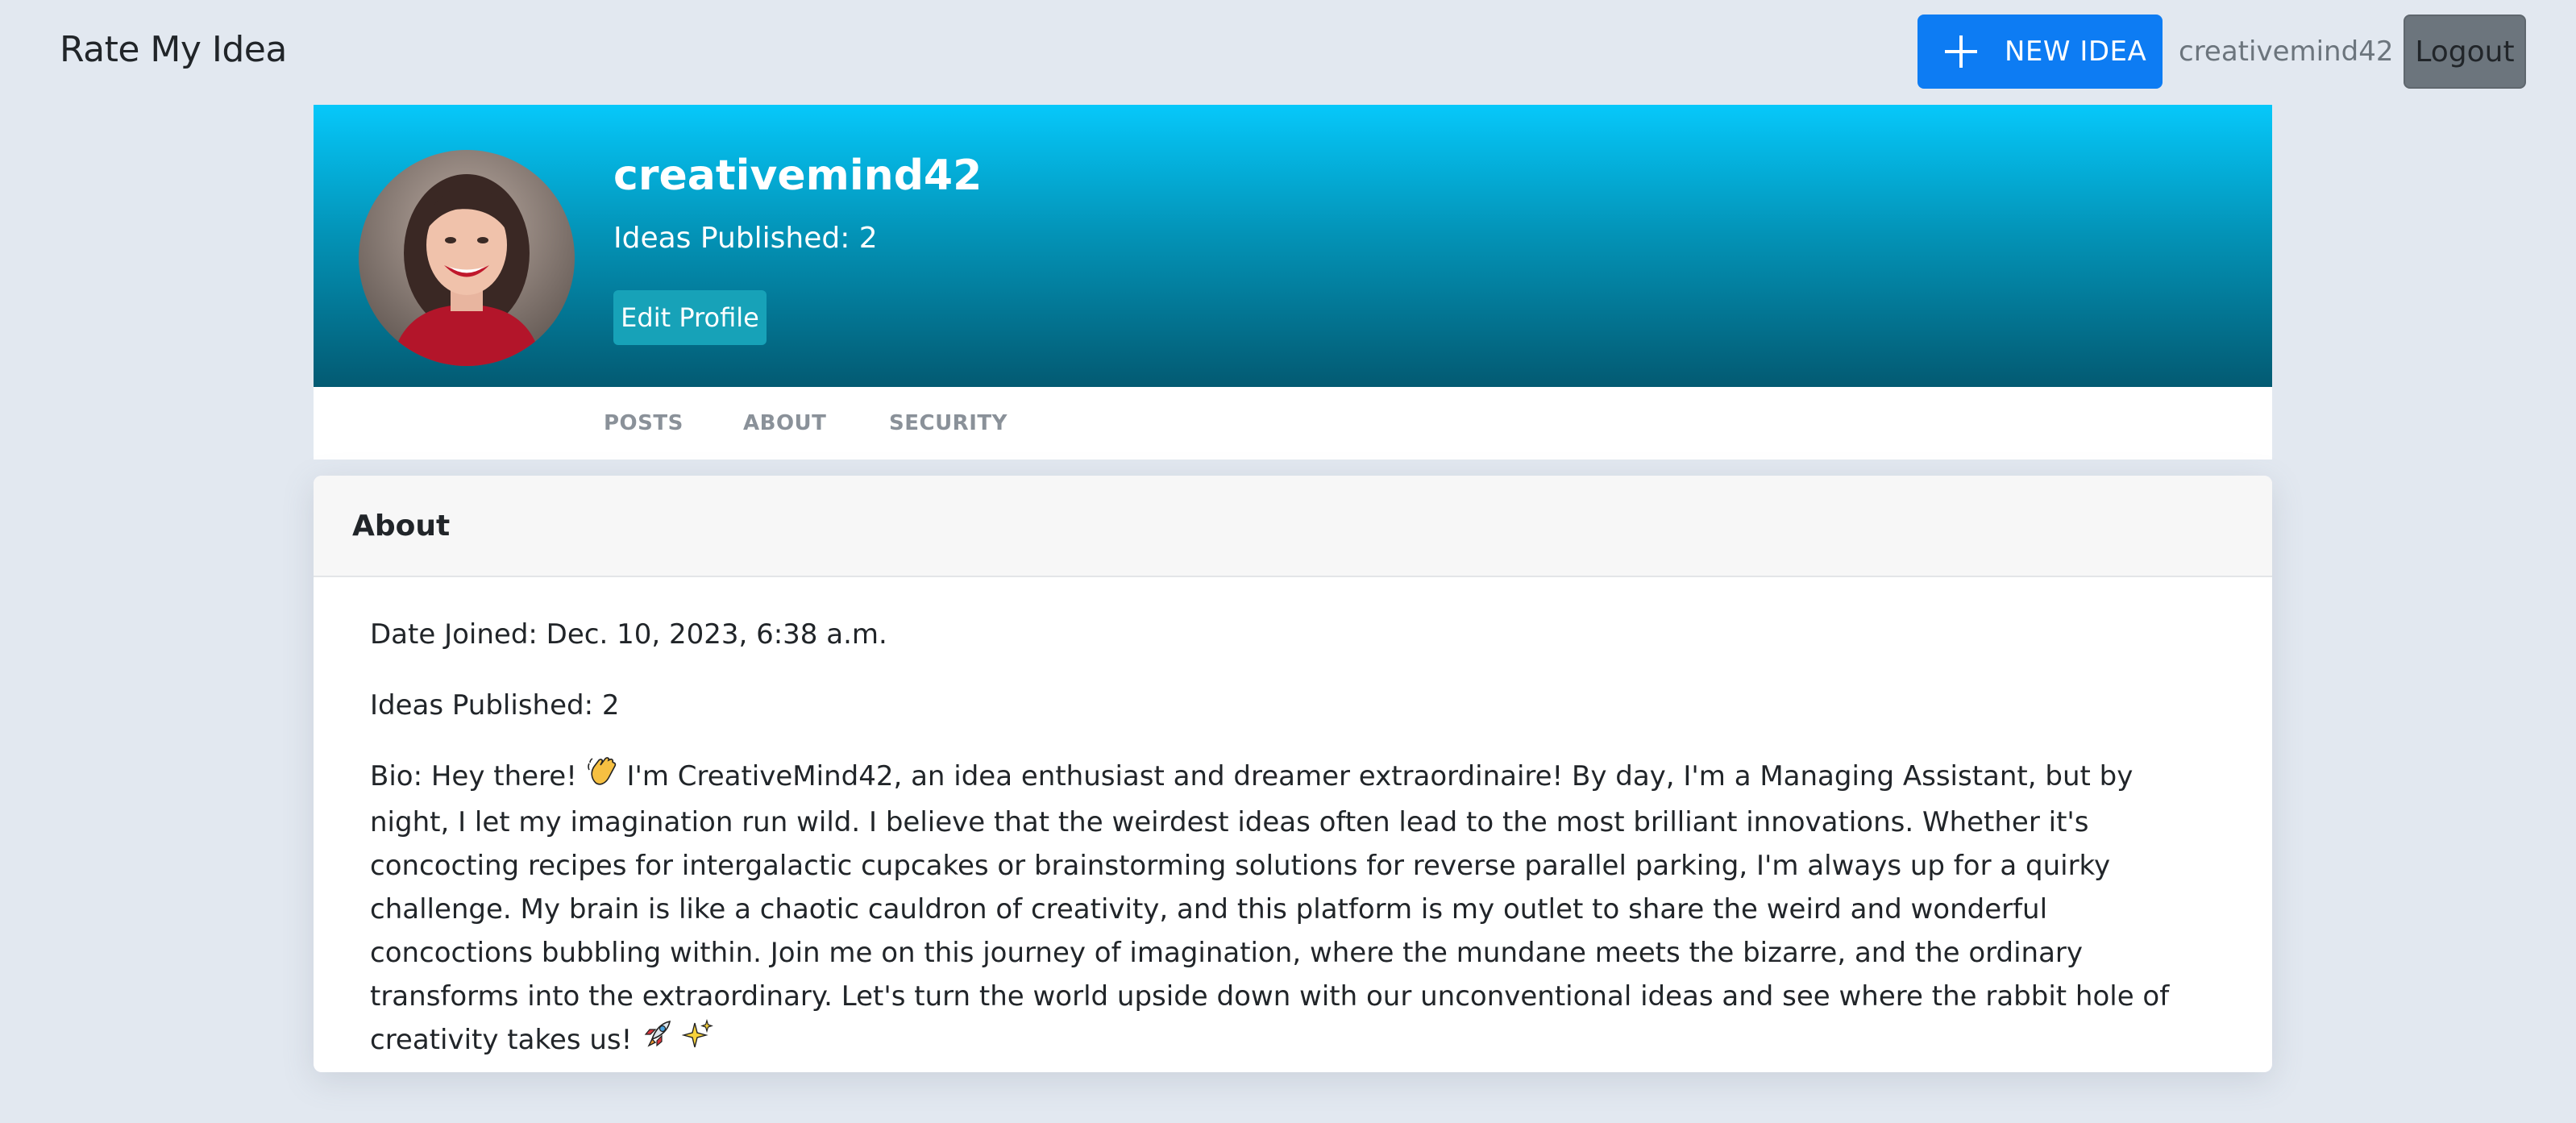  What do you see at coordinates (473, 776) in the screenshot?
I see `bio-prefix: Bio: Hey there!` at bounding box center [473, 776].